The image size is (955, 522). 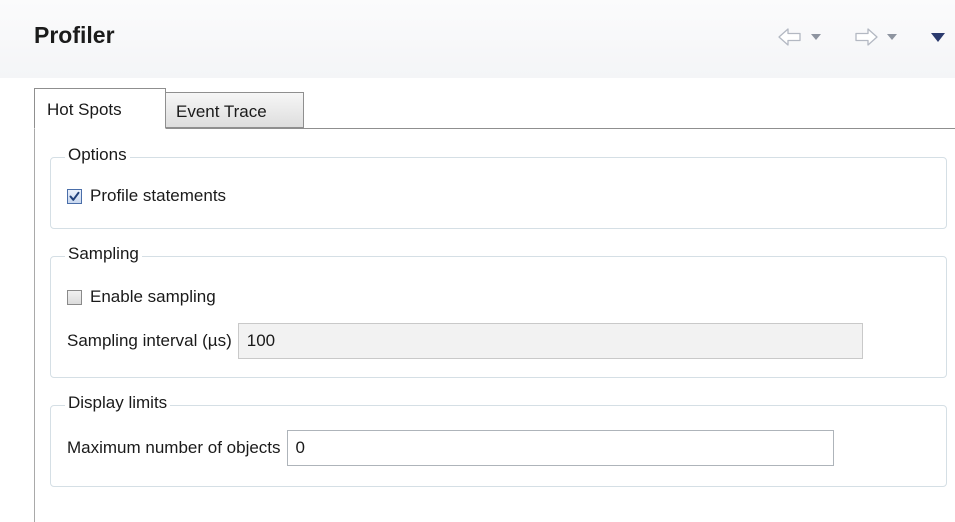 I want to click on profile-statements-label: Profile statements, so click(x=158, y=196).